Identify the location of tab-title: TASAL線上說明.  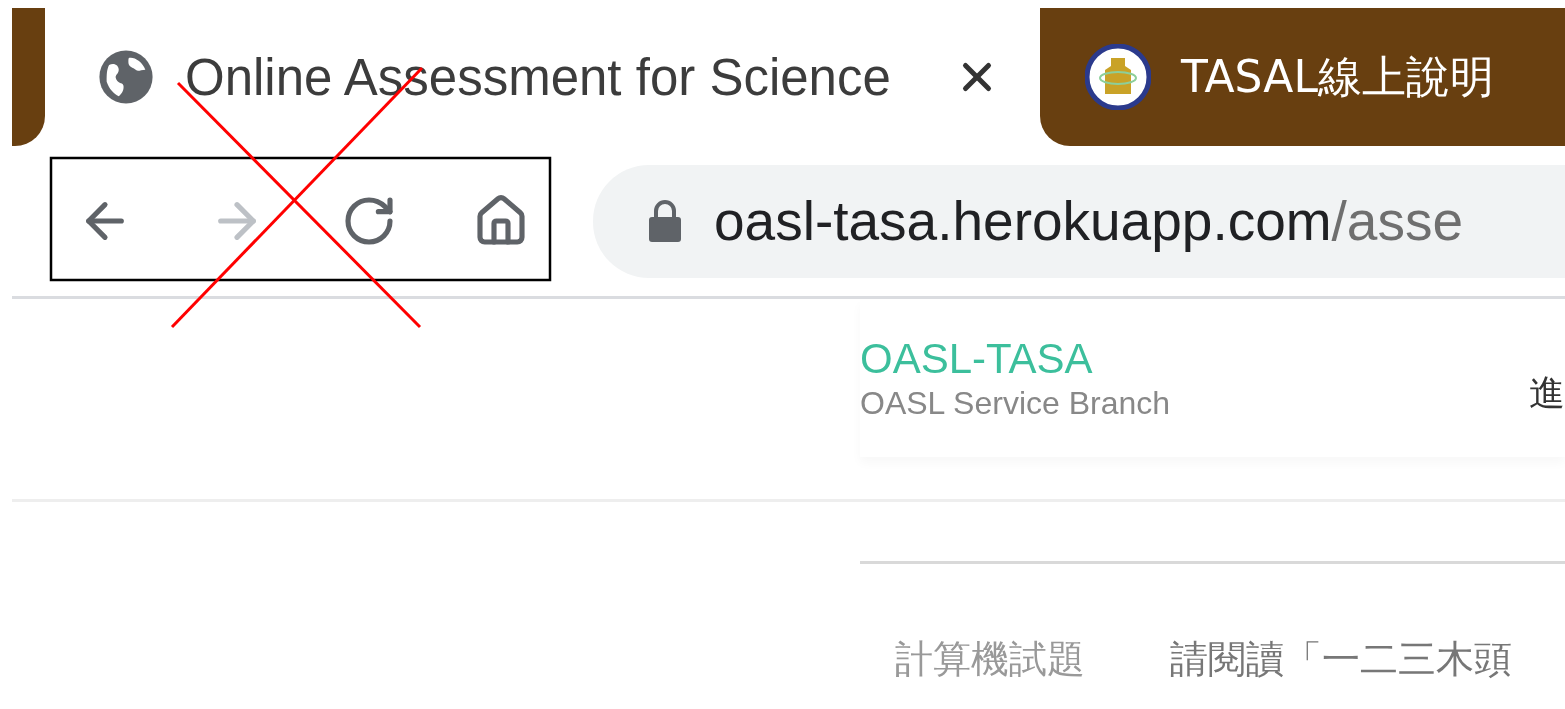
(1337, 76).